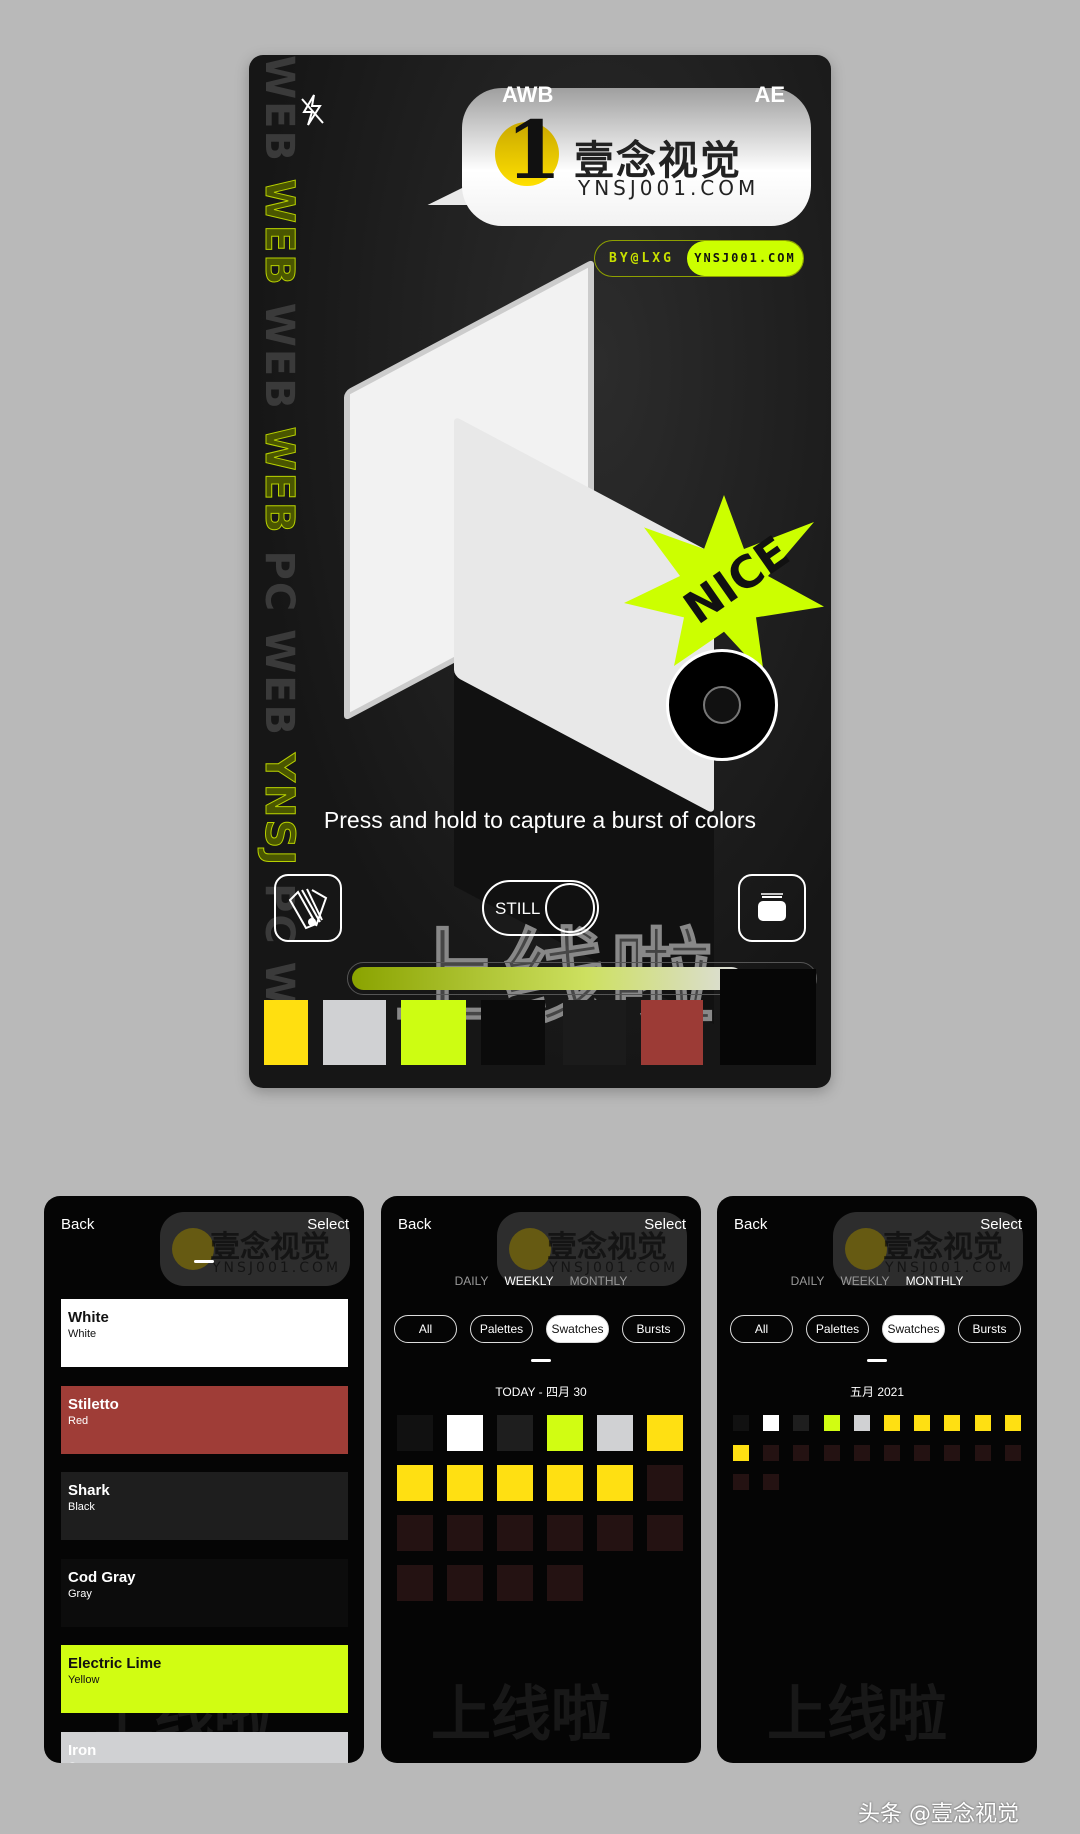 This screenshot has height=1834, width=1080. What do you see at coordinates (636, 154) in the screenshot?
I see `brand-bubble: AWB AE 1 壹念视觉 YNSJ001.COM` at bounding box center [636, 154].